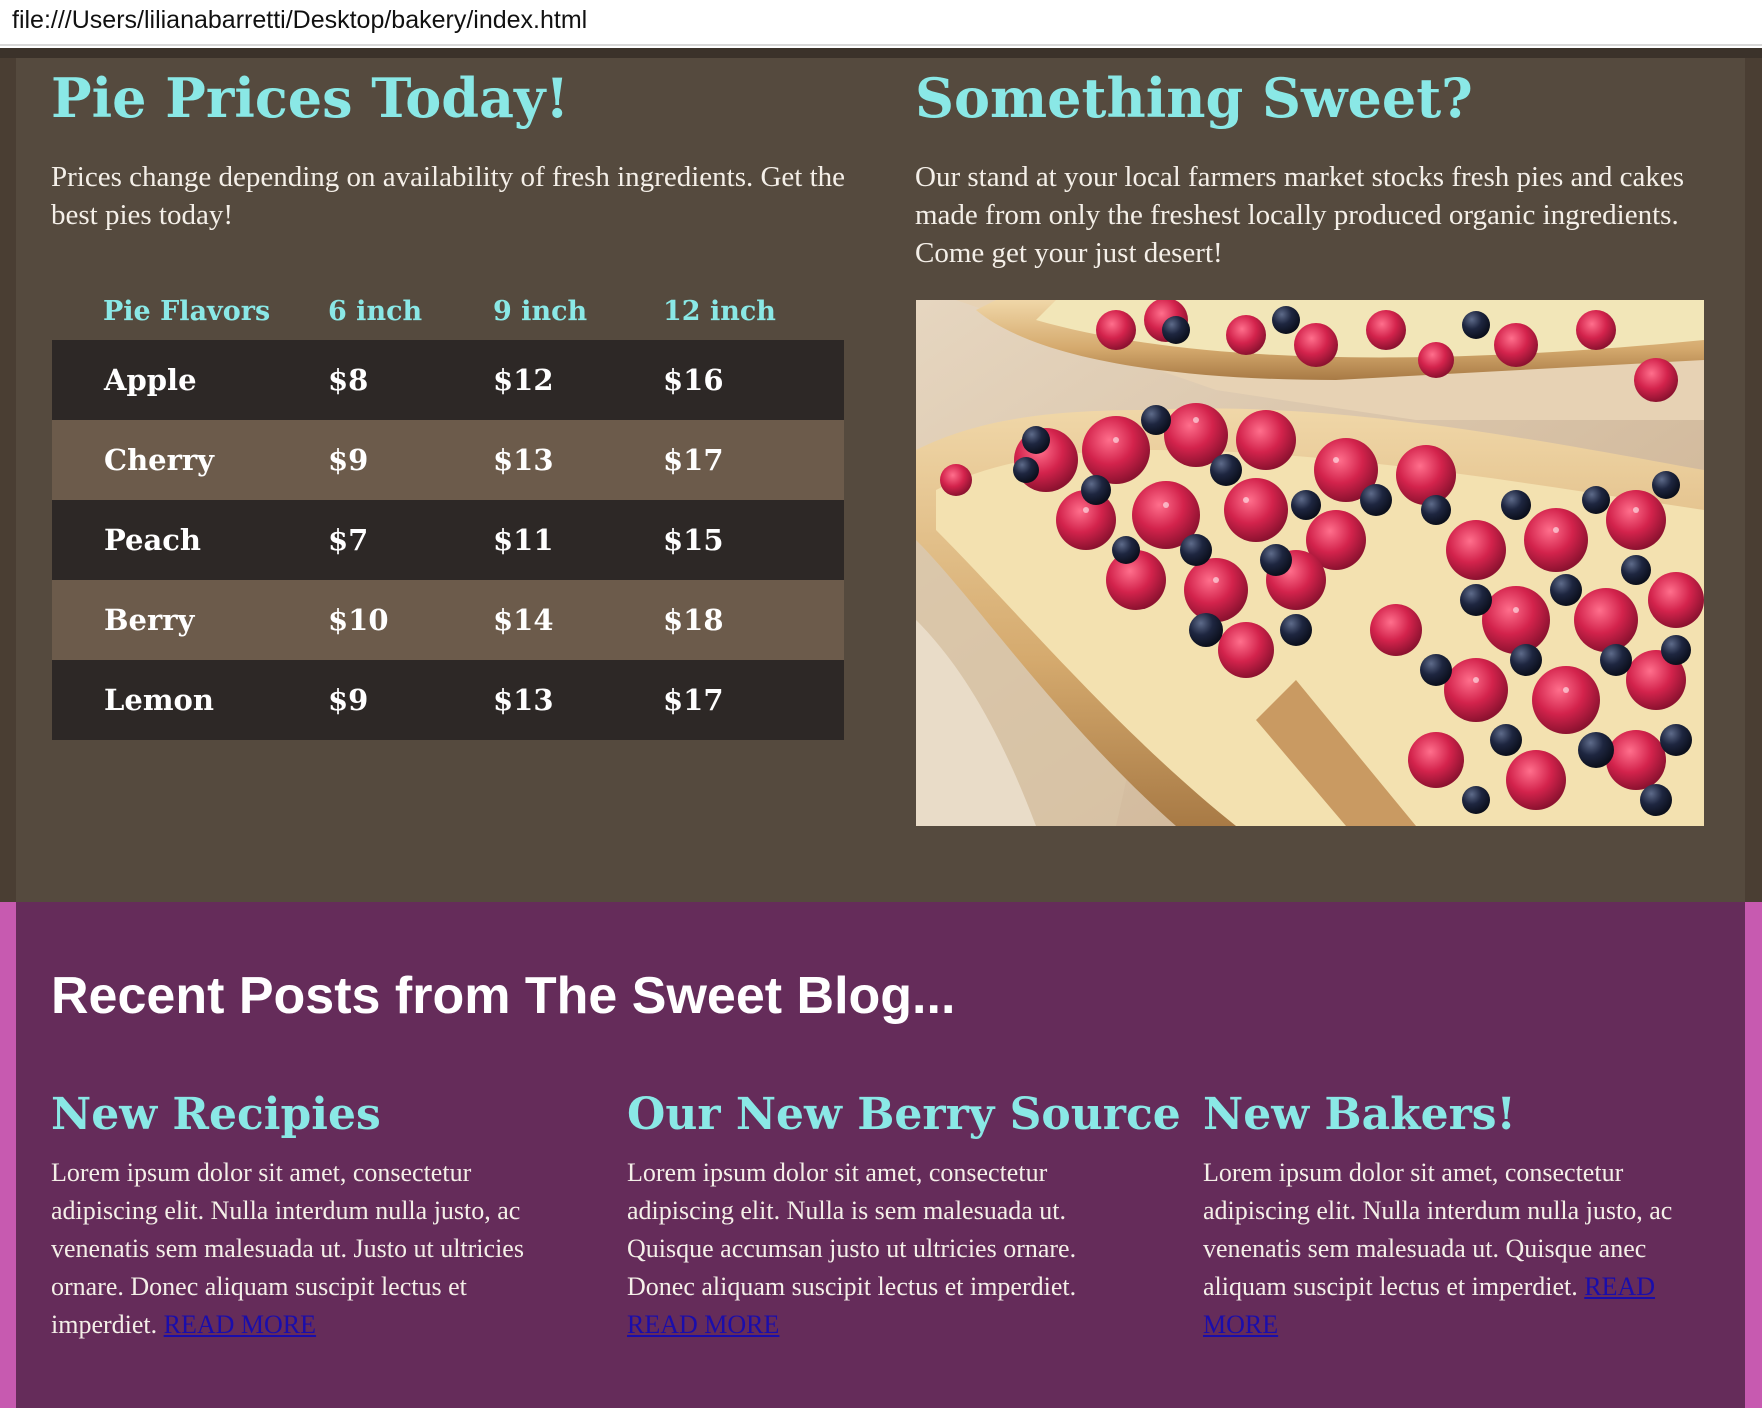 The width and height of the screenshot is (1762, 1408). Describe the element at coordinates (904, 1114) in the screenshot. I see `blog-post-title: Our New Berry Source` at that location.